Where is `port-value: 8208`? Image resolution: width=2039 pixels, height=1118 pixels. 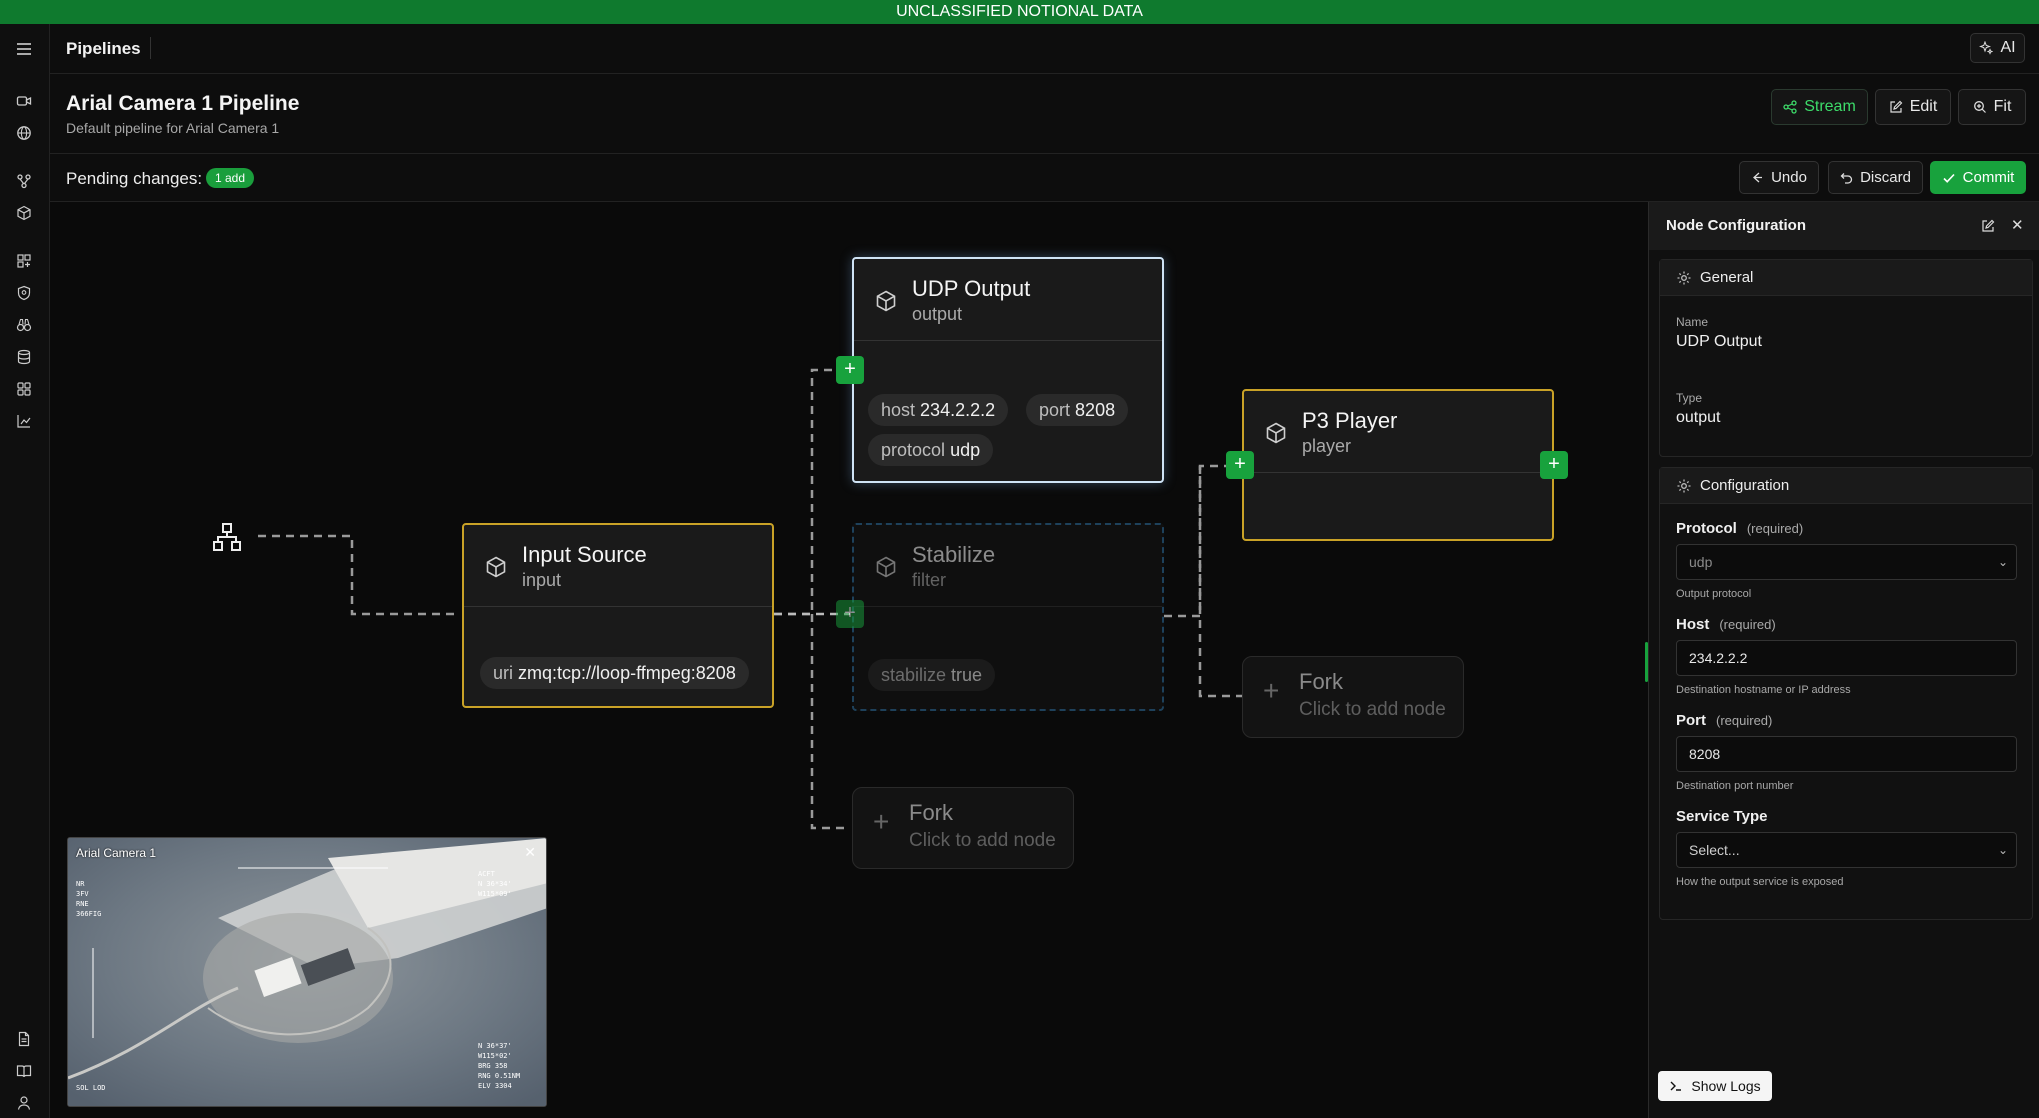 port-value: 8208 is located at coordinates (1705, 754).